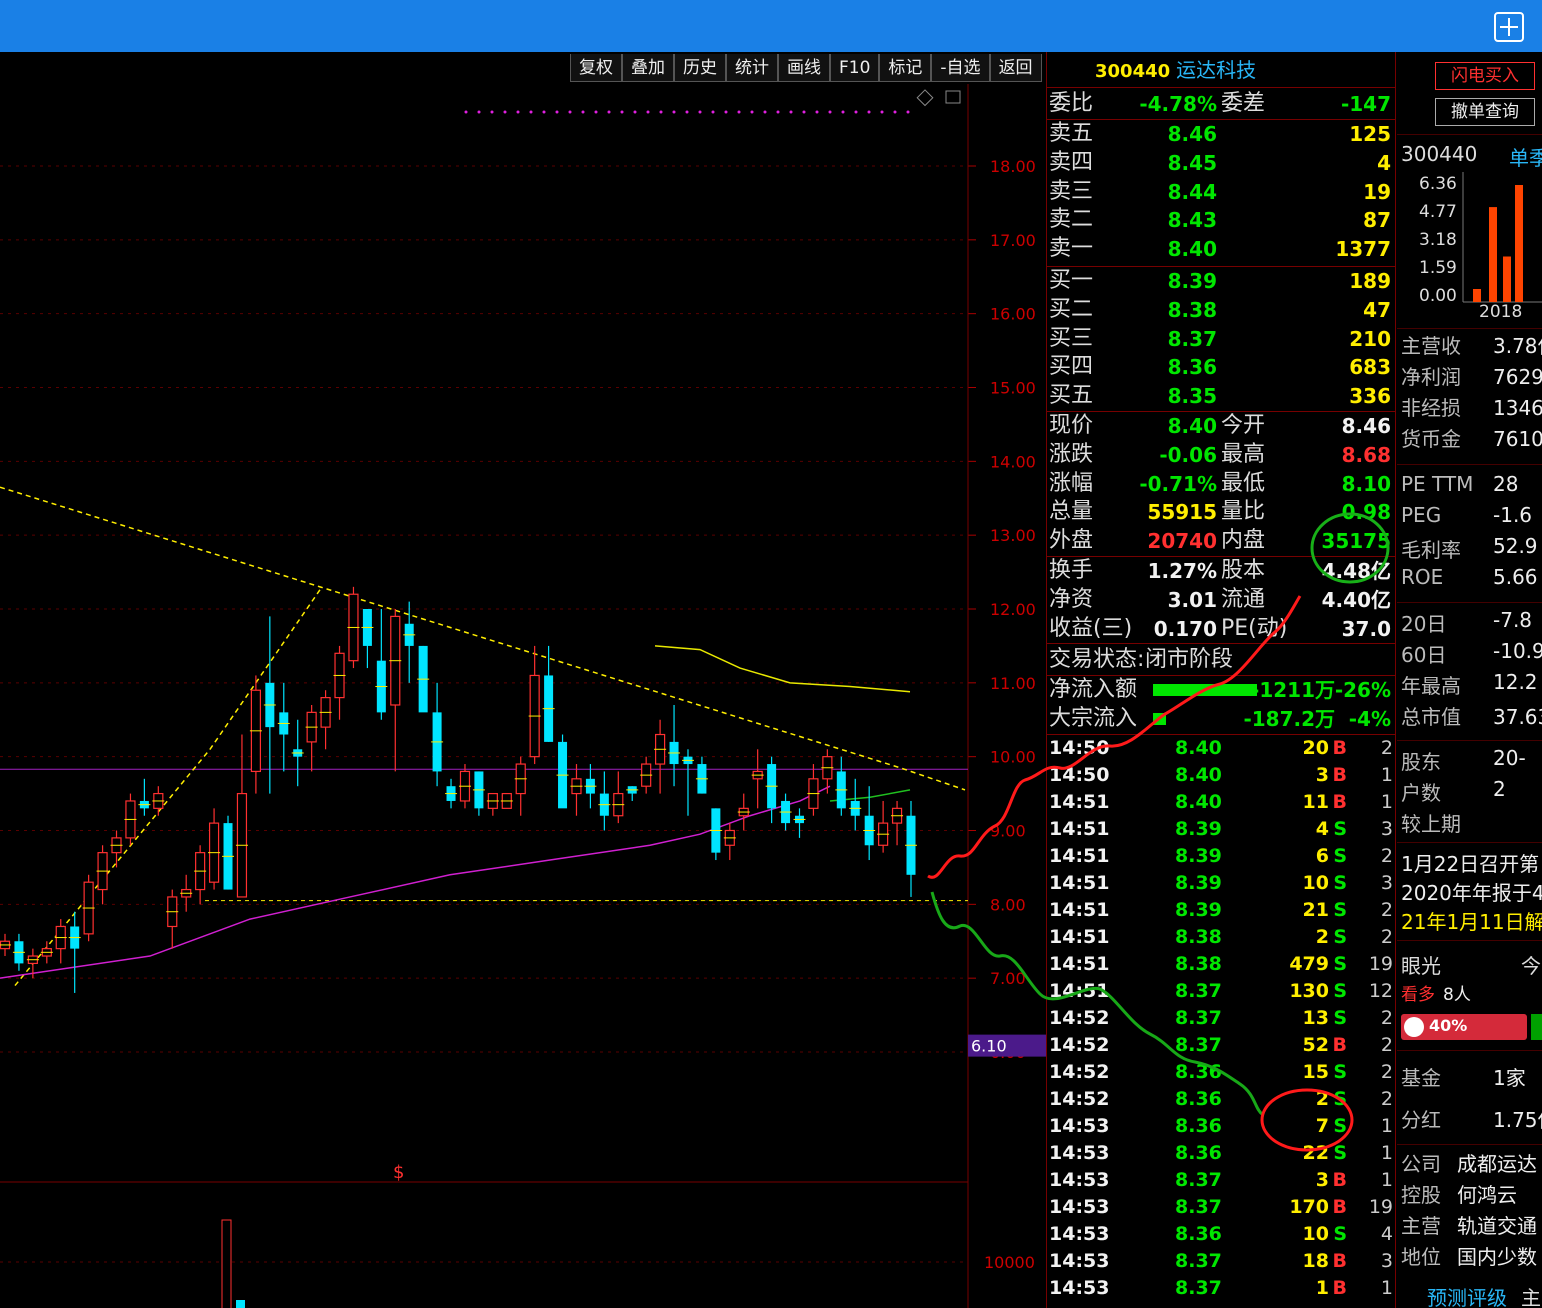  I want to click on asks-price: 8.44, so click(1192, 191).